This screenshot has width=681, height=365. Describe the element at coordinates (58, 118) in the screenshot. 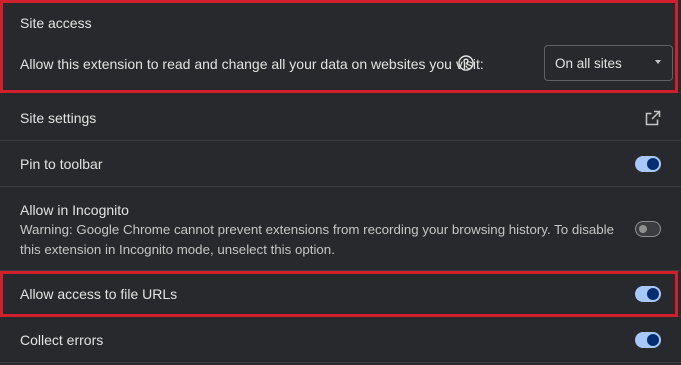

I see `site-settings-label: Site settings` at that location.